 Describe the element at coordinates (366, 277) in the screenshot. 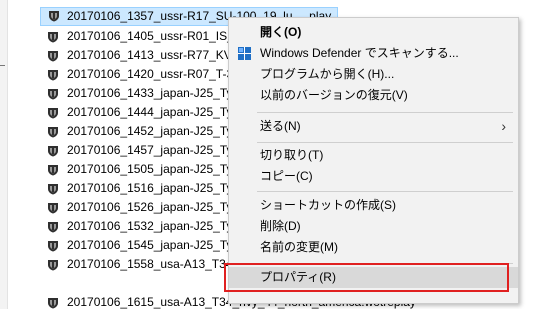

I see `annotation-highlight-box` at that location.